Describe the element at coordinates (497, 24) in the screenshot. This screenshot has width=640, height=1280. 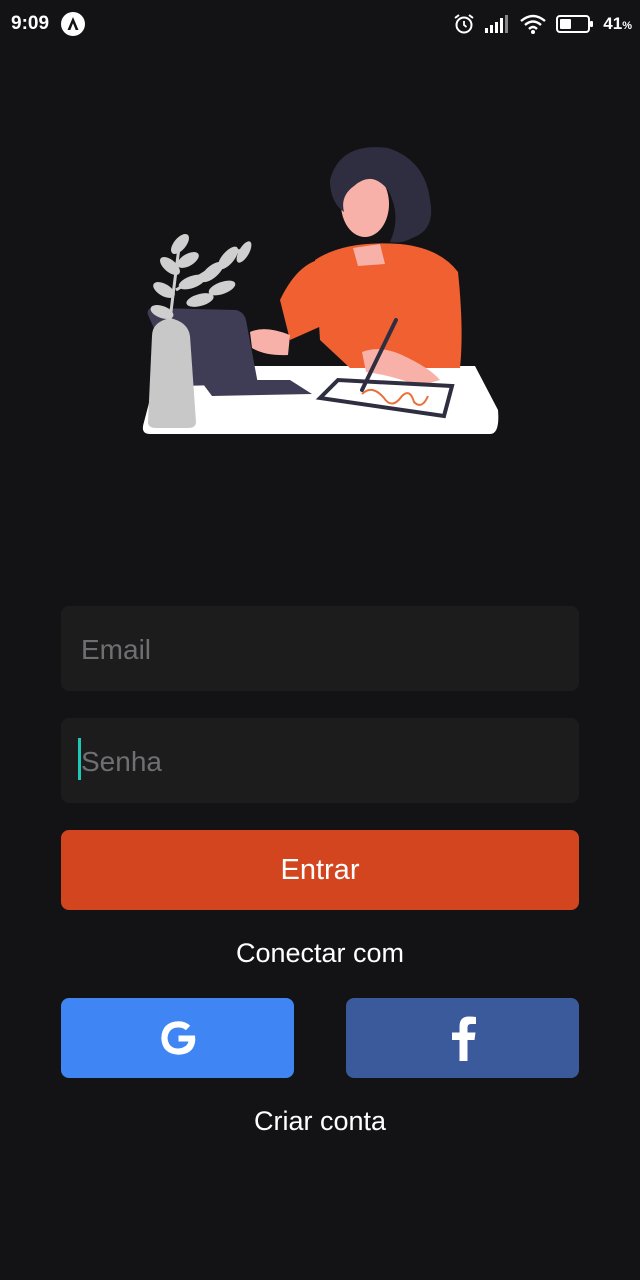
I see `signal-icon` at that location.